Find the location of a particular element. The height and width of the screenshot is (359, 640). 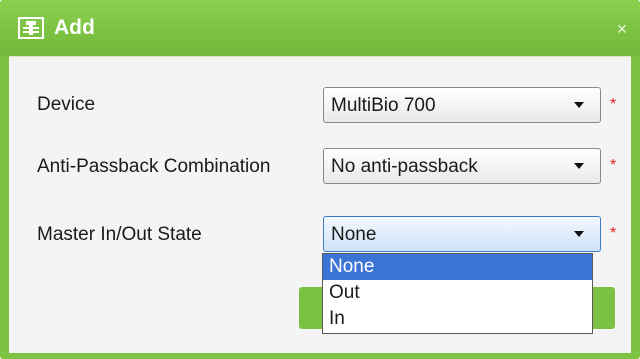

close-icon: × is located at coordinates (622, 29).